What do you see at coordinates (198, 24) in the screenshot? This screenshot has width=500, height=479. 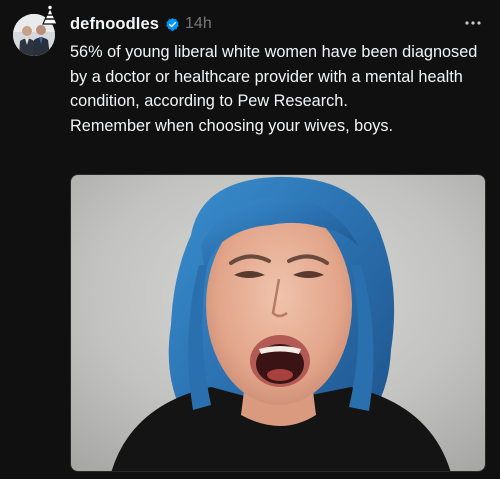 I see `post-timestamp: 14h` at bounding box center [198, 24].